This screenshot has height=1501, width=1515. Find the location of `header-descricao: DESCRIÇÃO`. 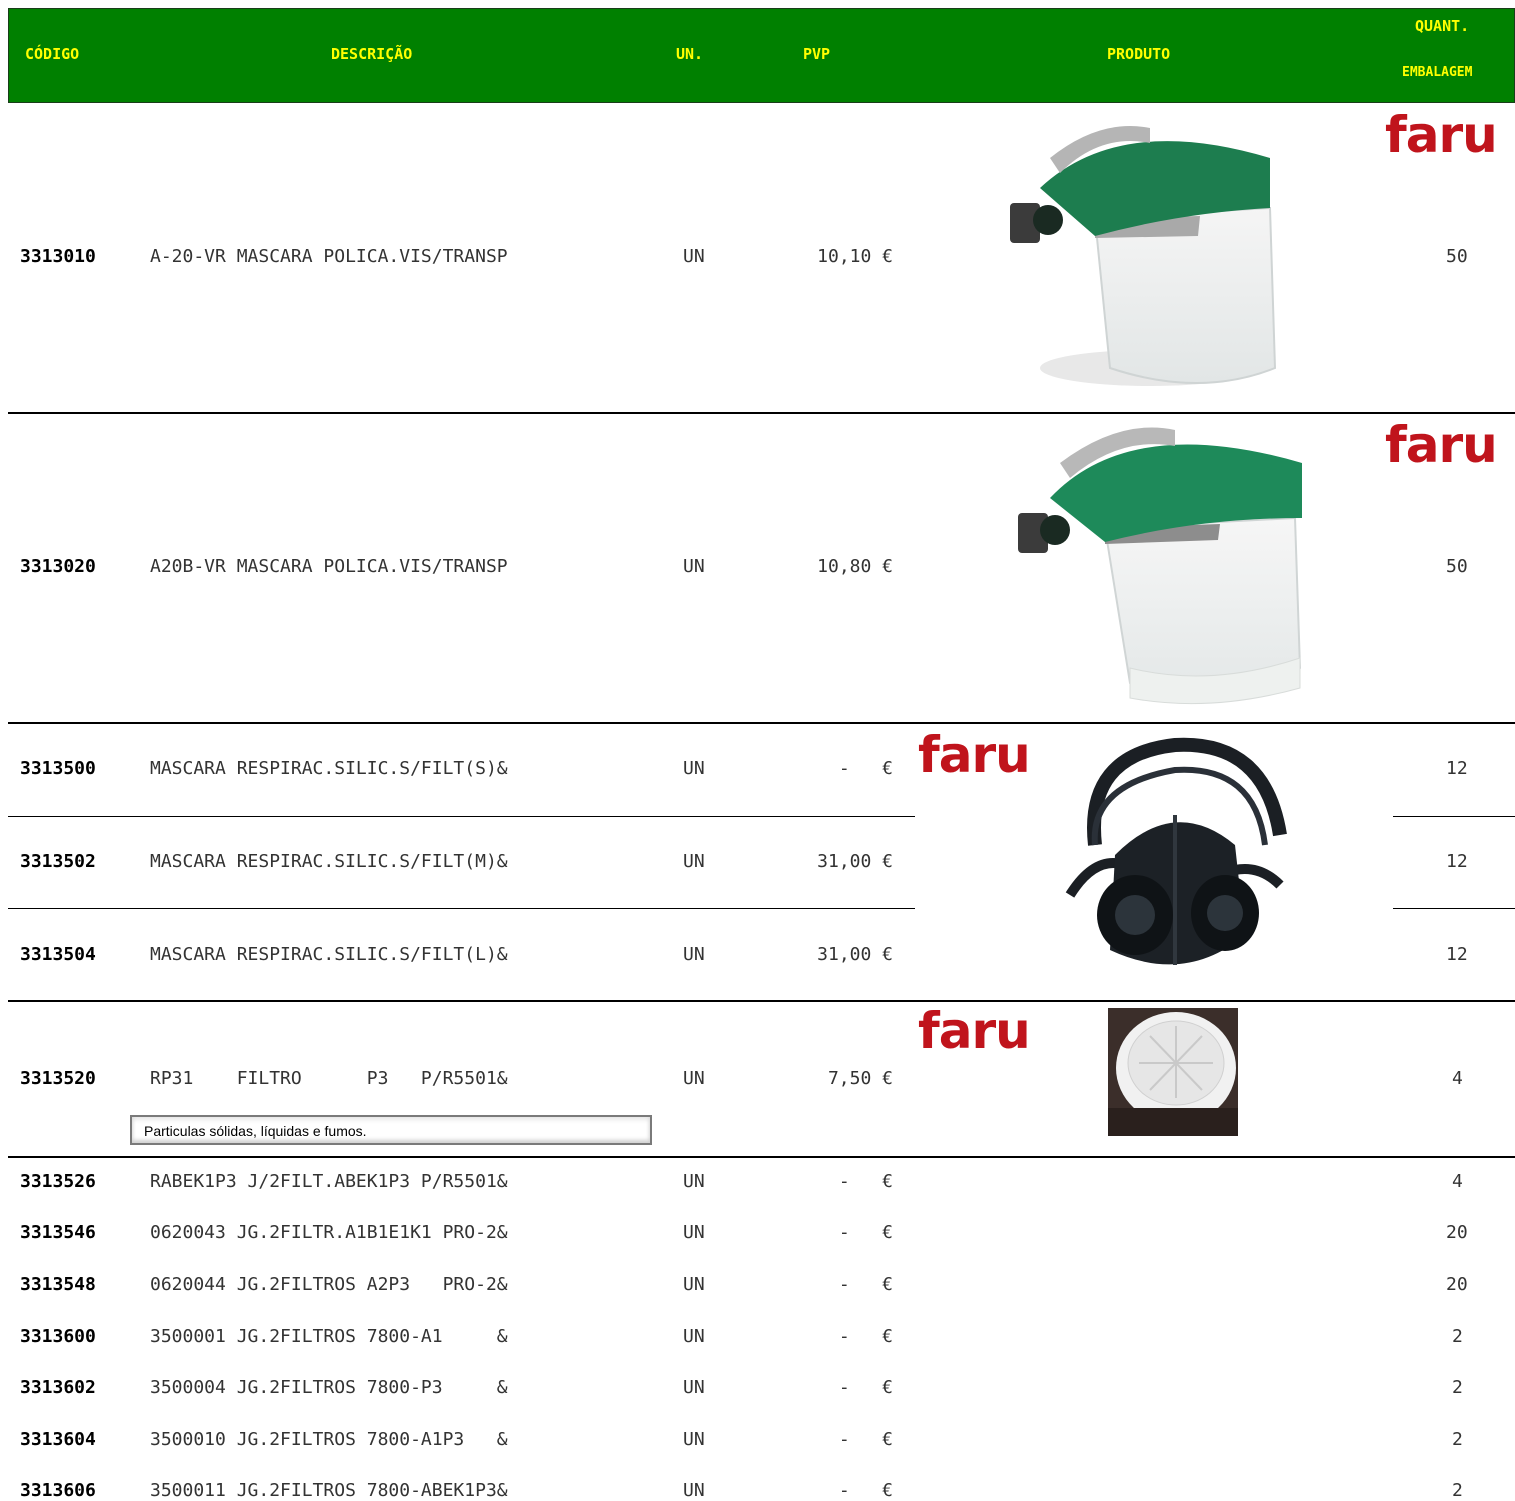

header-descricao: DESCRIÇÃO is located at coordinates (372, 54).